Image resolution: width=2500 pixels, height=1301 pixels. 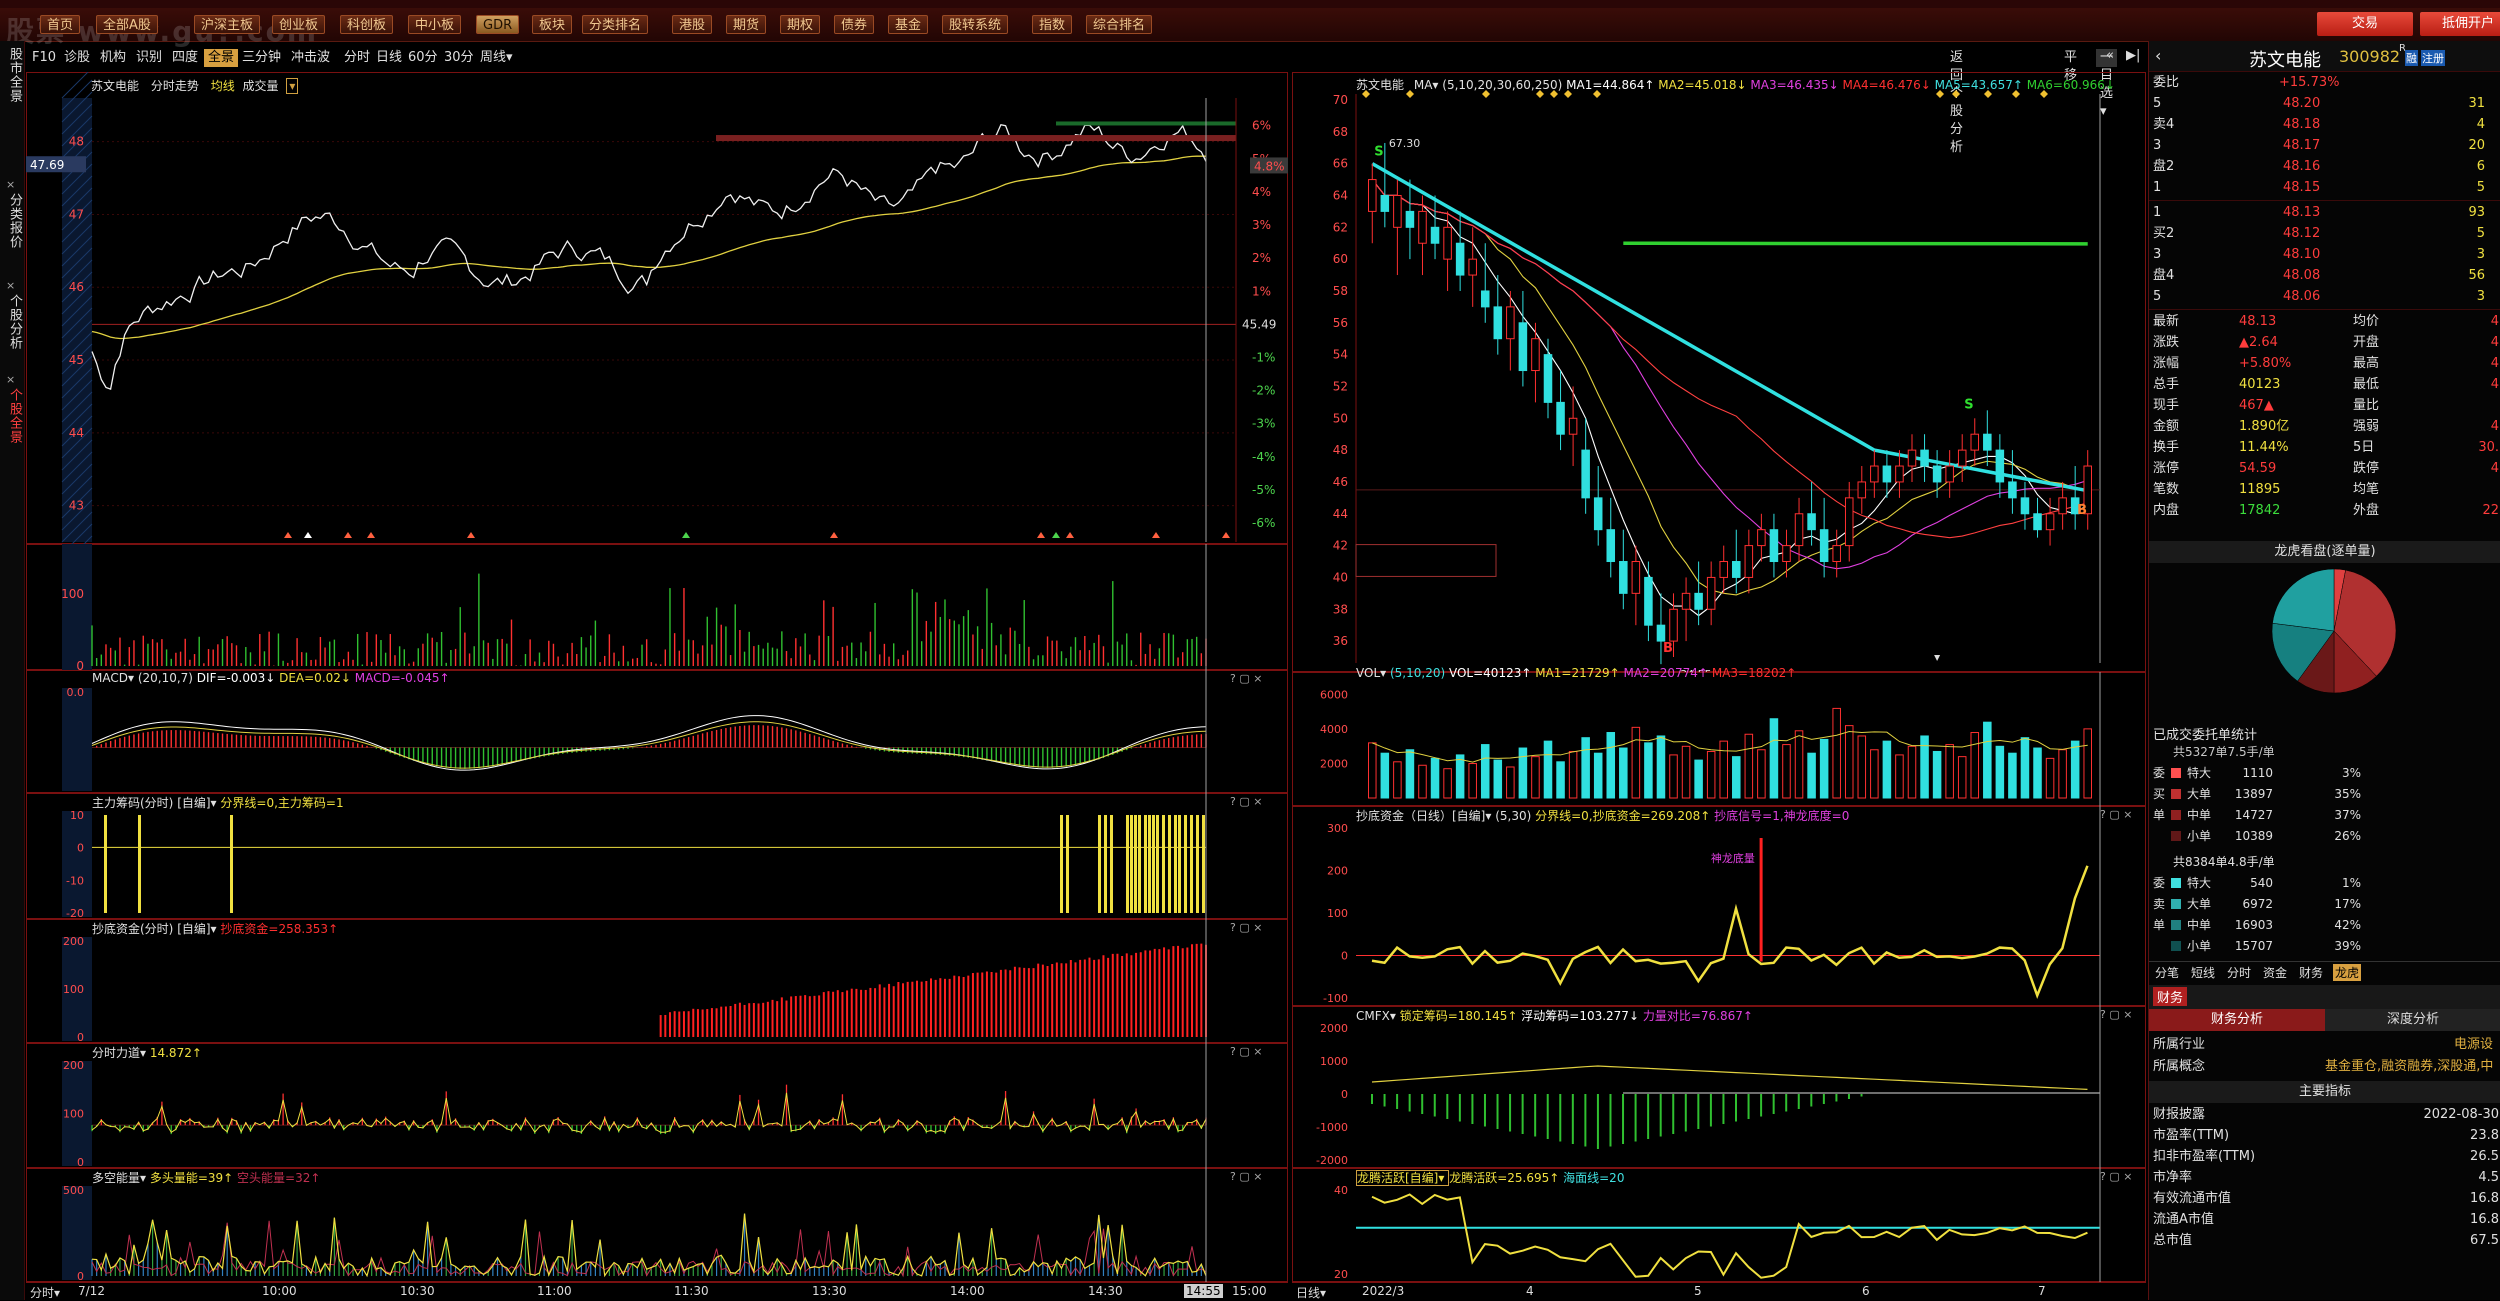 What do you see at coordinates (12, 416) in the screenshot?
I see `tab-stock-panorama: 个股全景` at bounding box center [12, 416].